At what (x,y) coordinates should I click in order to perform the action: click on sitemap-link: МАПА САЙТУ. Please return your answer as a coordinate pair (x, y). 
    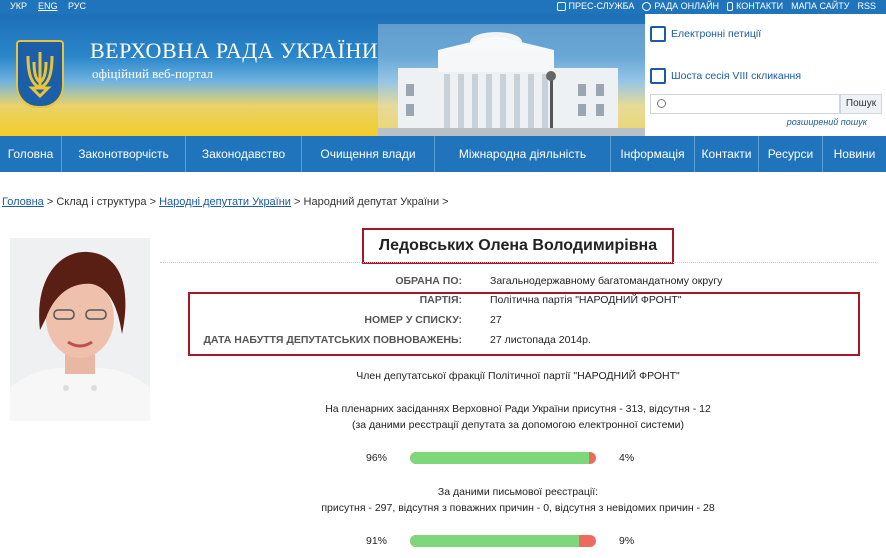
    Looking at the image, I should click on (820, 6).